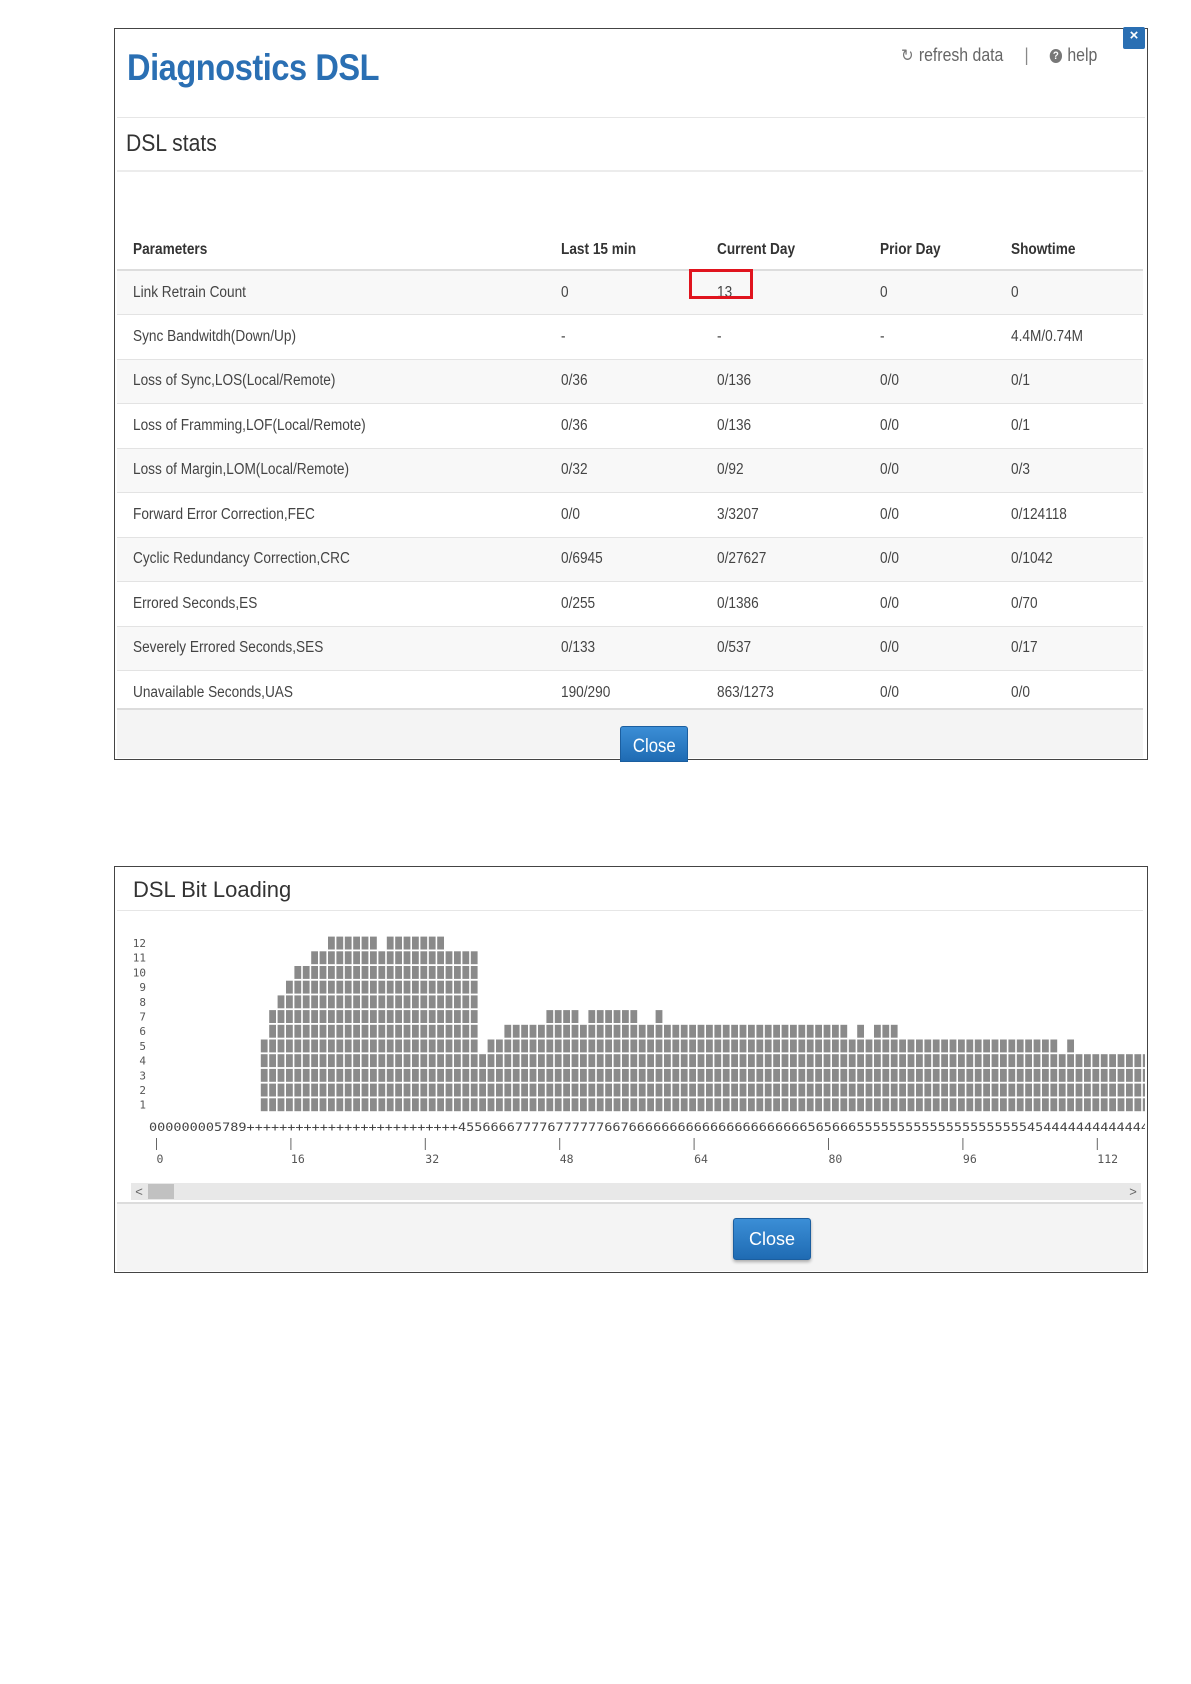  What do you see at coordinates (929, 648) in the screenshot?
I see `table-cell-prior: 0/0` at bounding box center [929, 648].